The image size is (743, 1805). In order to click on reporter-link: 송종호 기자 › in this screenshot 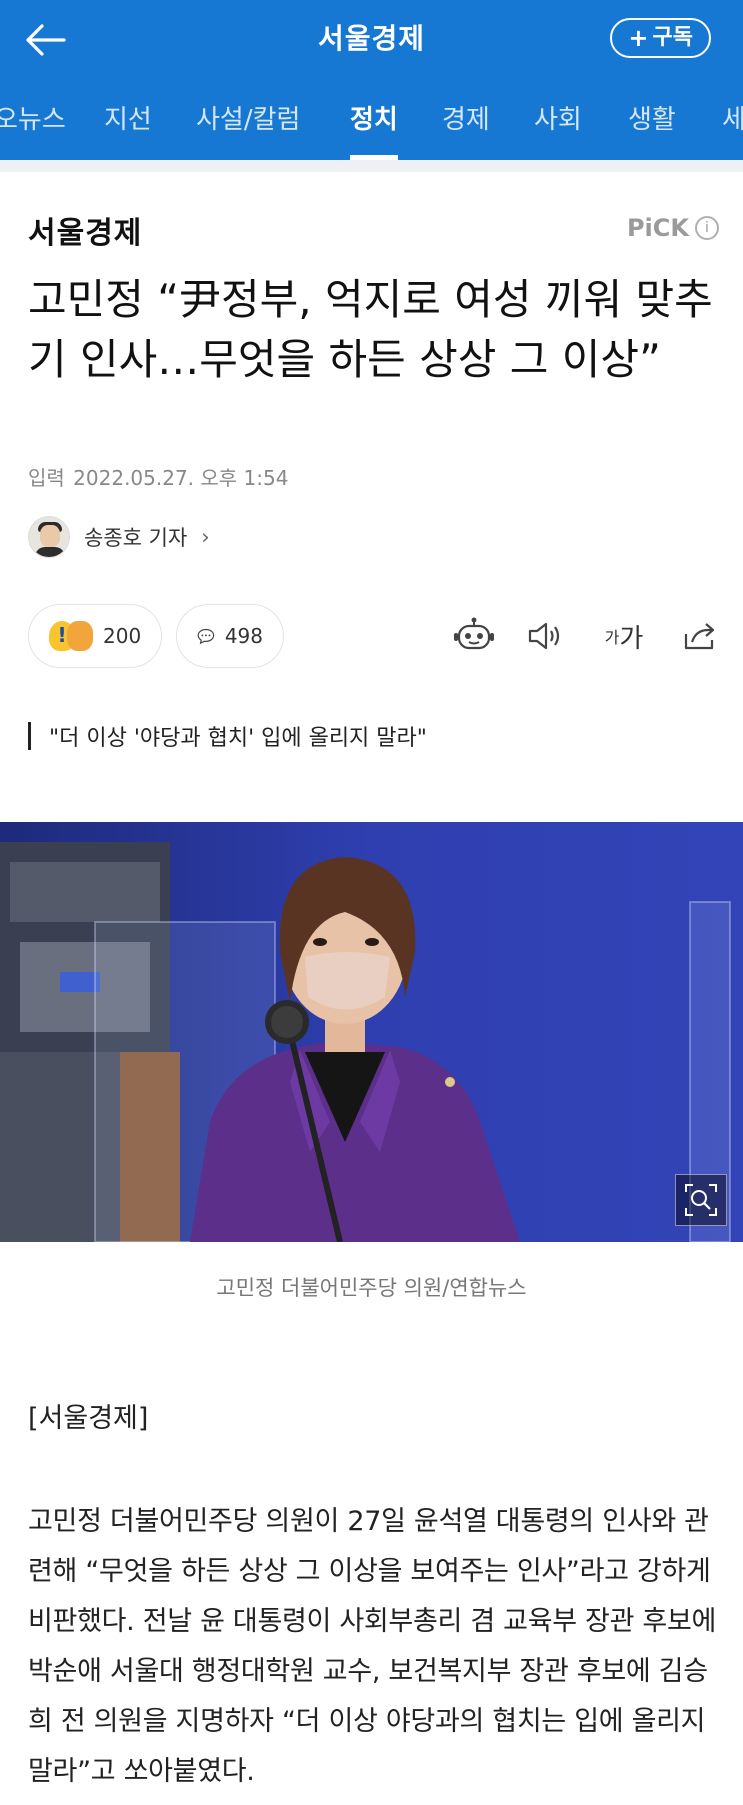, I will do `click(119, 537)`.